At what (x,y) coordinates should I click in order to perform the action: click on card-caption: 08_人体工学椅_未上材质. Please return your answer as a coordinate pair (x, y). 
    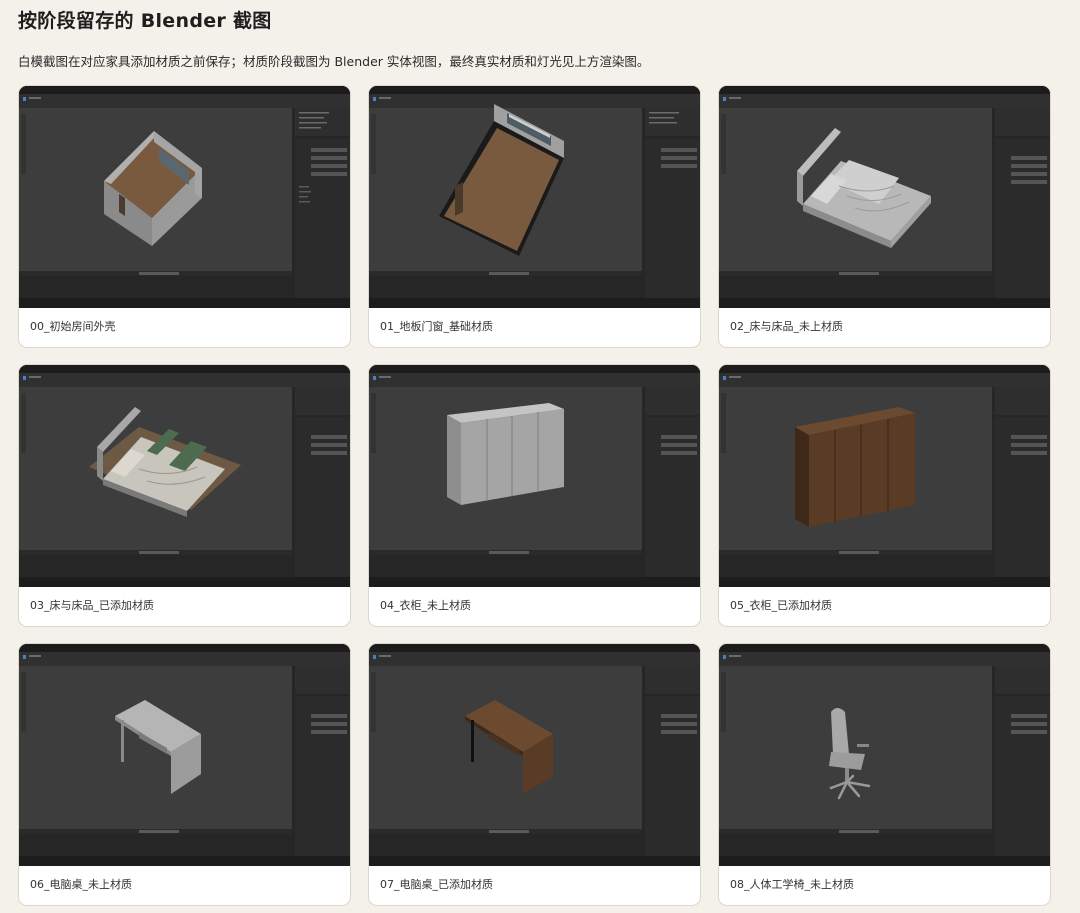
    Looking at the image, I should click on (792, 884).